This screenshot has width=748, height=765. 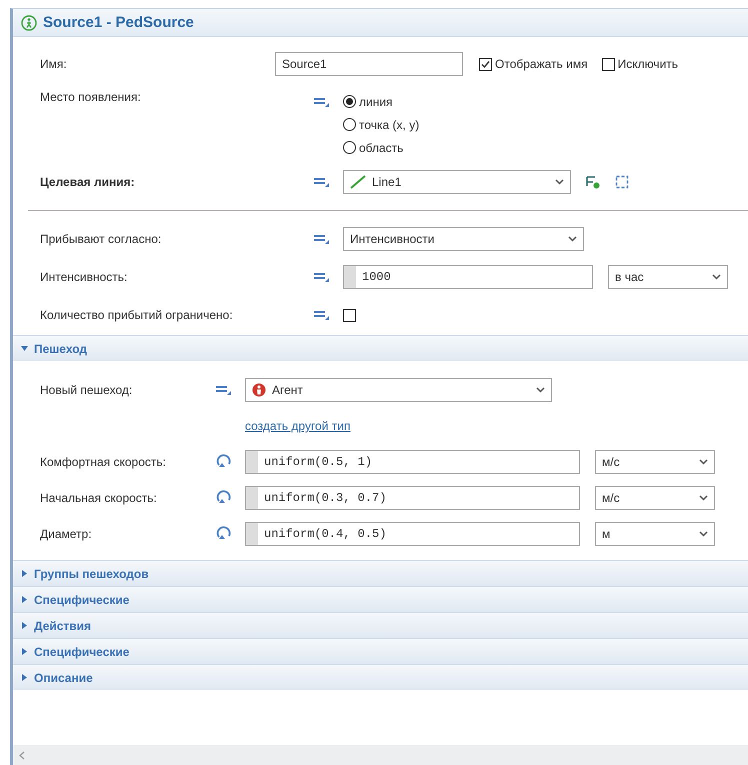 What do you see at coordinates (380, 625) in the screenshot?
I see `section-header: Действия` at bounding box center [380, 625].